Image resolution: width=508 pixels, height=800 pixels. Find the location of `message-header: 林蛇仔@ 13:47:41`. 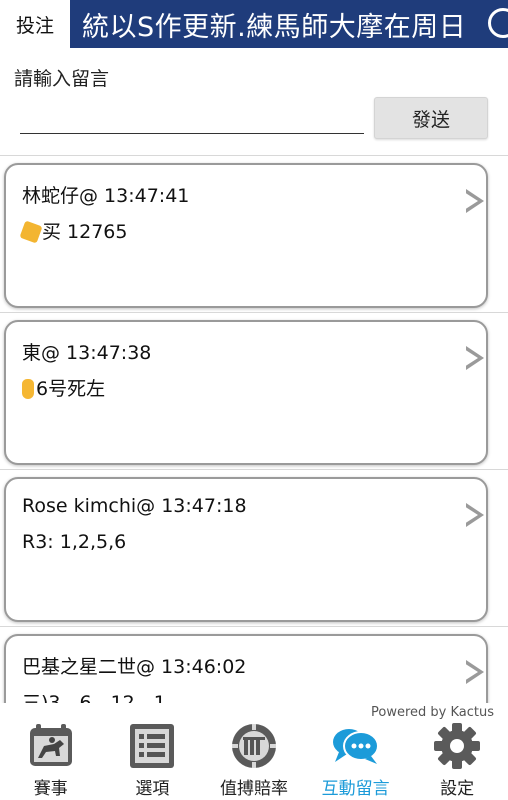

message-header: 林蛇仔@ 13:47:41 is located at coordinates (106, 196).